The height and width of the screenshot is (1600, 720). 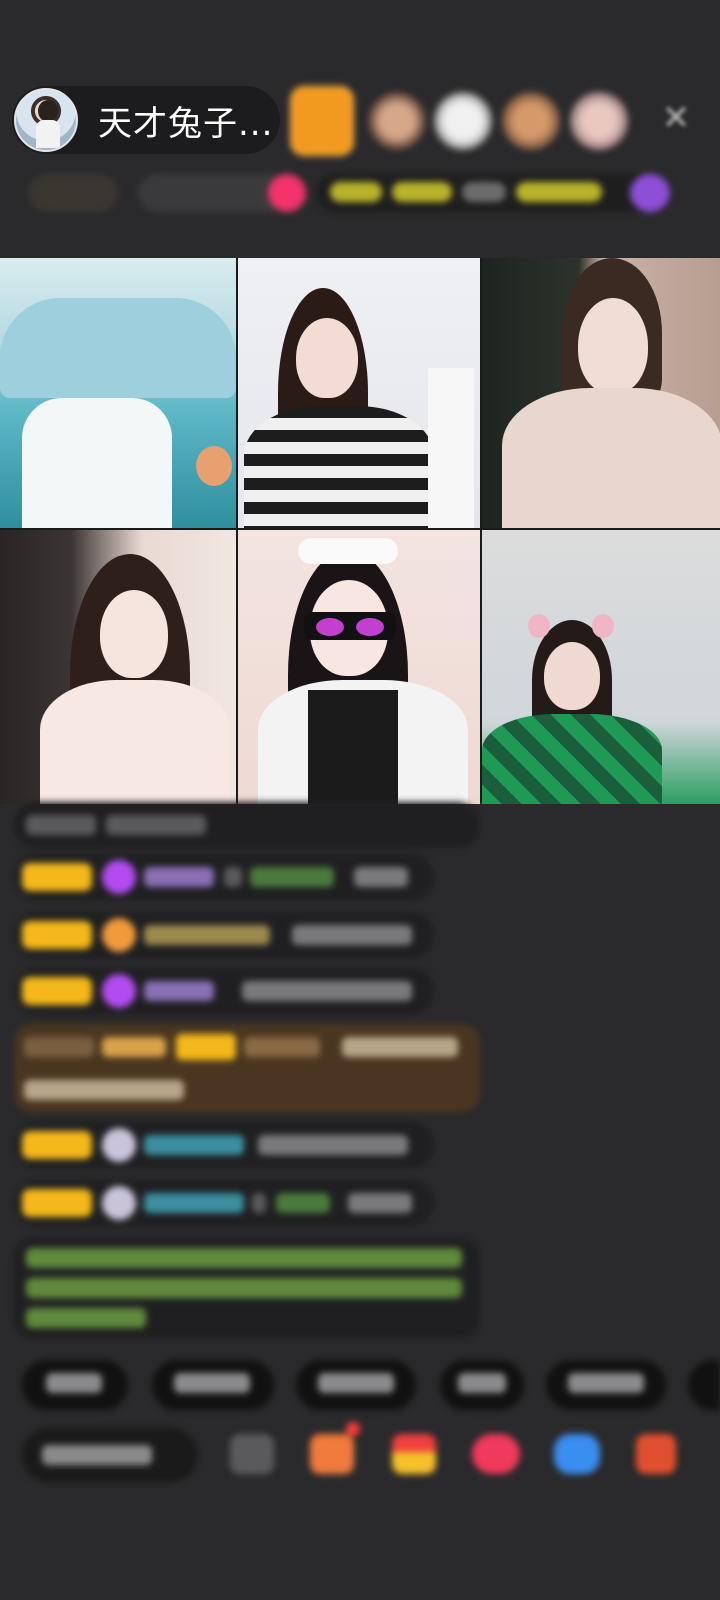 What do you see at coordinates (353, 1429) in the screenshot?
I see `notification-dot` at bounding box center [353, 1429].